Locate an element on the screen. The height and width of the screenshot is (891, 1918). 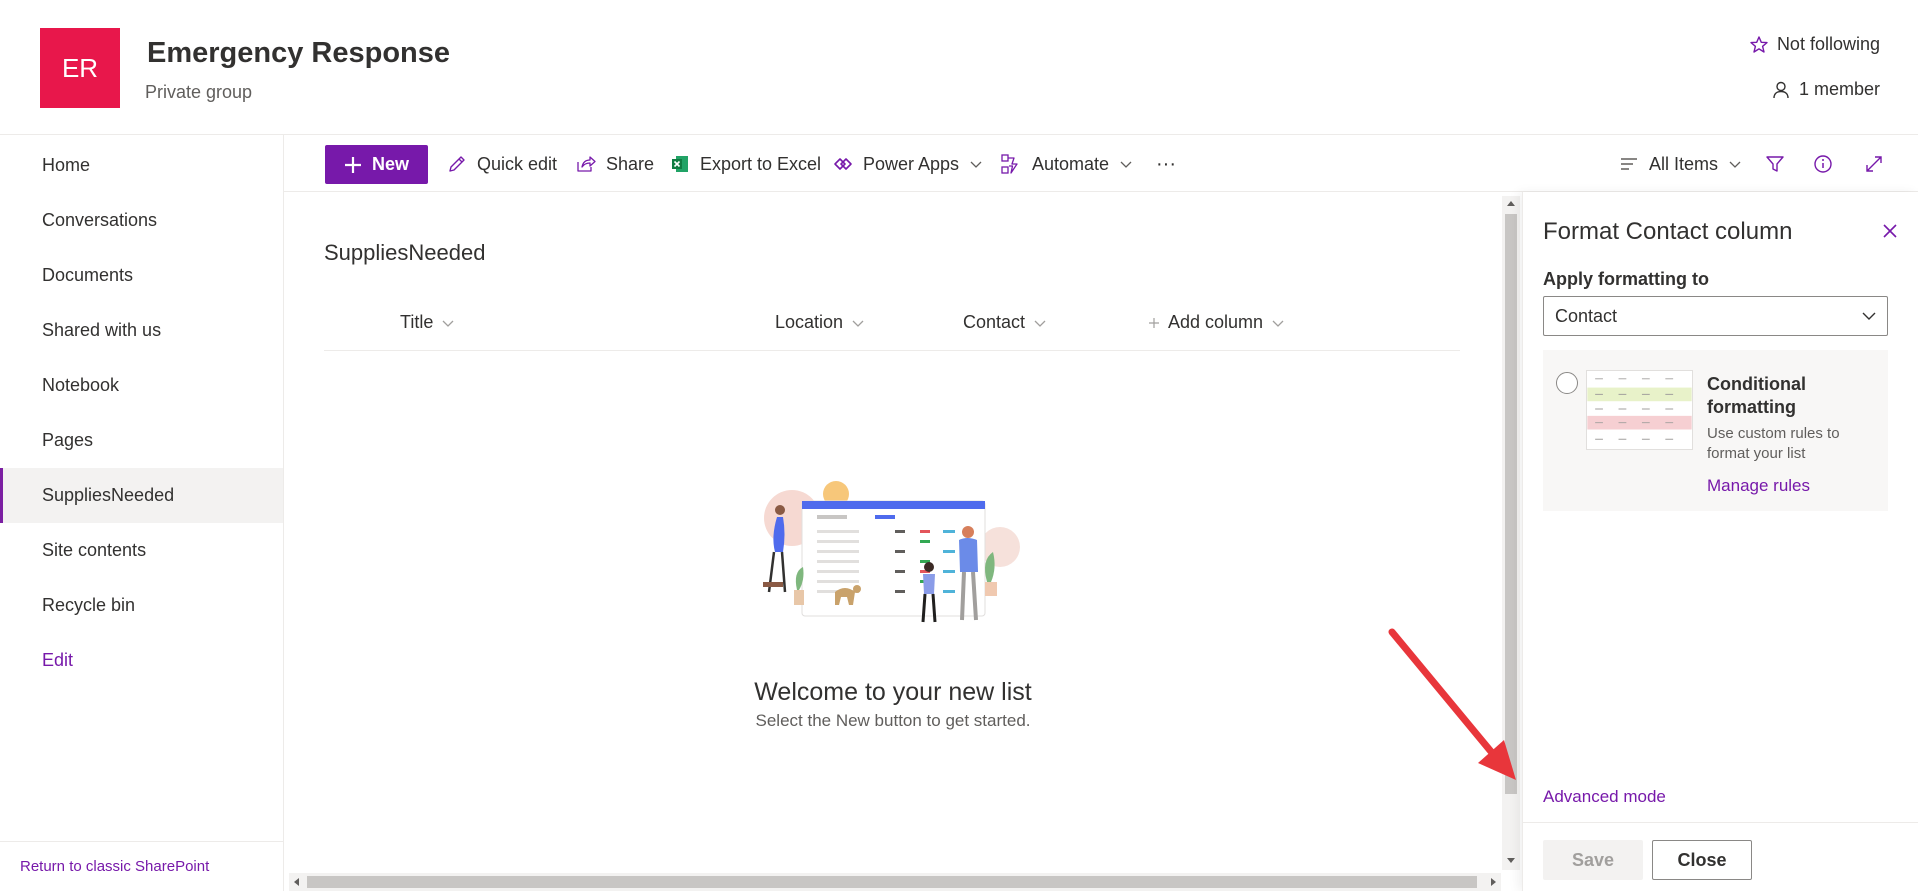
save-button: Save is located at coordinates (1593, 860).